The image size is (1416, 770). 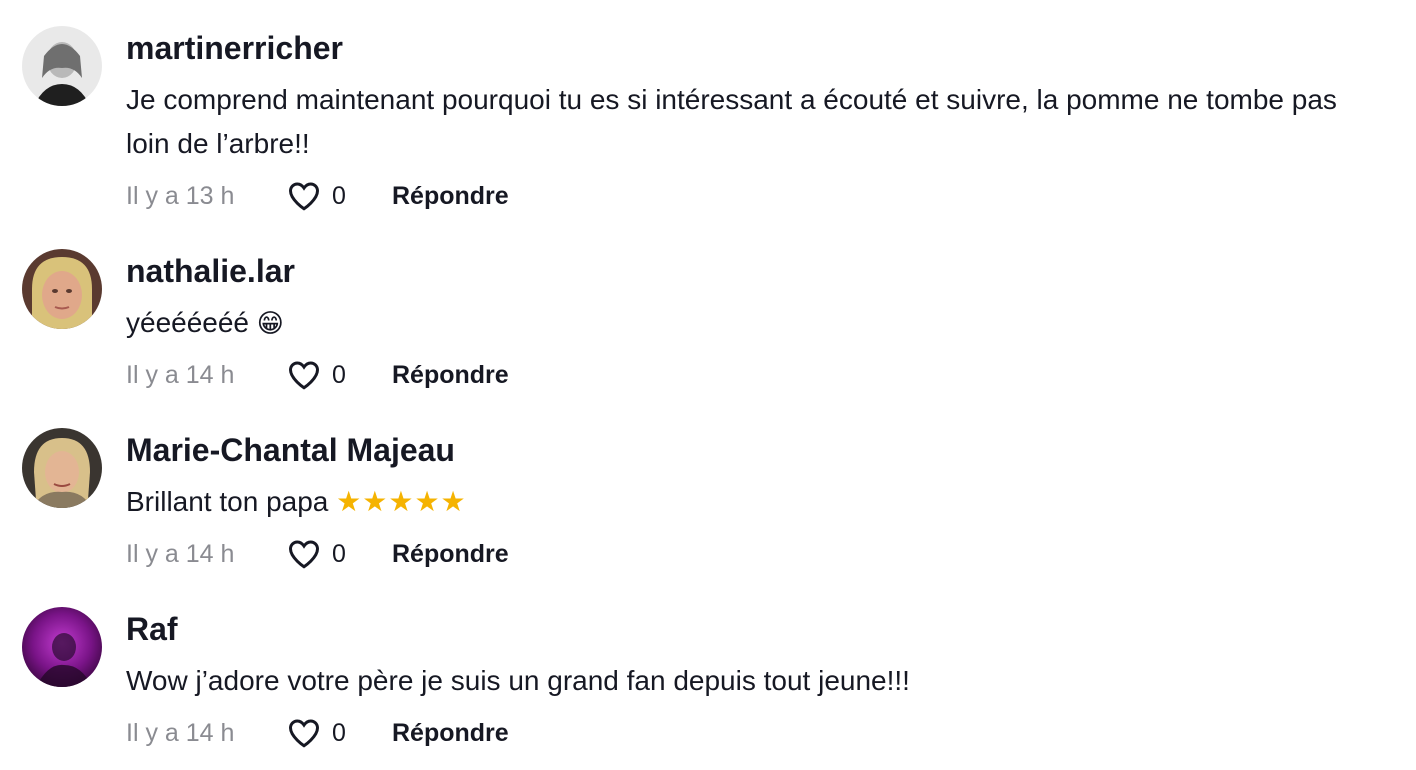 I want to click on comment-text: yéeééeéé 😁, so click(x=746, y=323).